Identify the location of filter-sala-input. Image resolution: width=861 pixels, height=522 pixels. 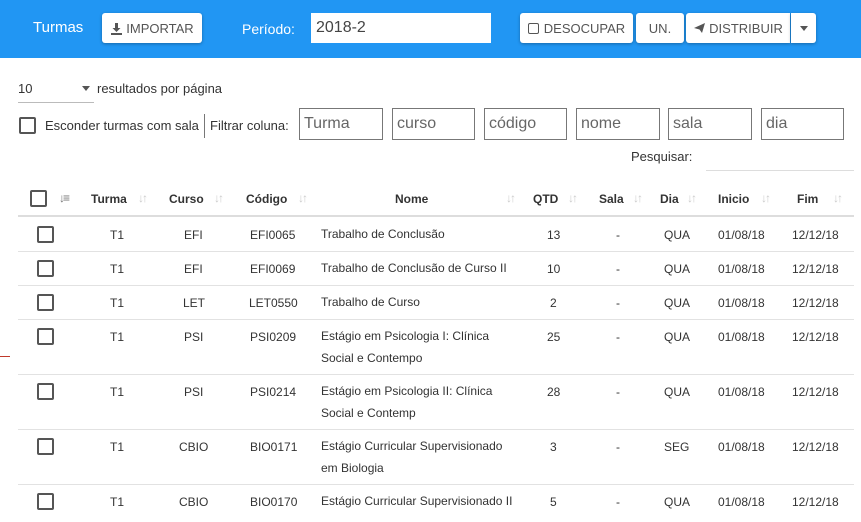
(710, 124).